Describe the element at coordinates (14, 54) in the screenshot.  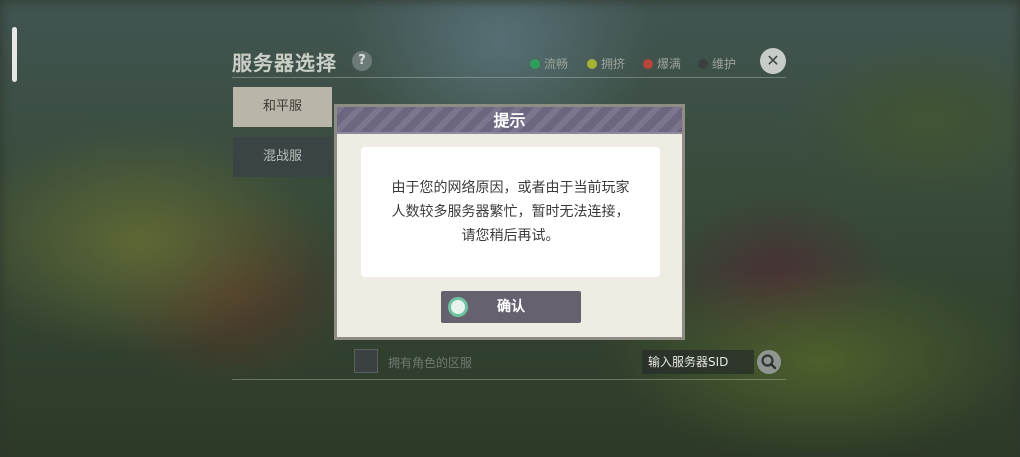
I see `scrollbar-thumb` at that location.